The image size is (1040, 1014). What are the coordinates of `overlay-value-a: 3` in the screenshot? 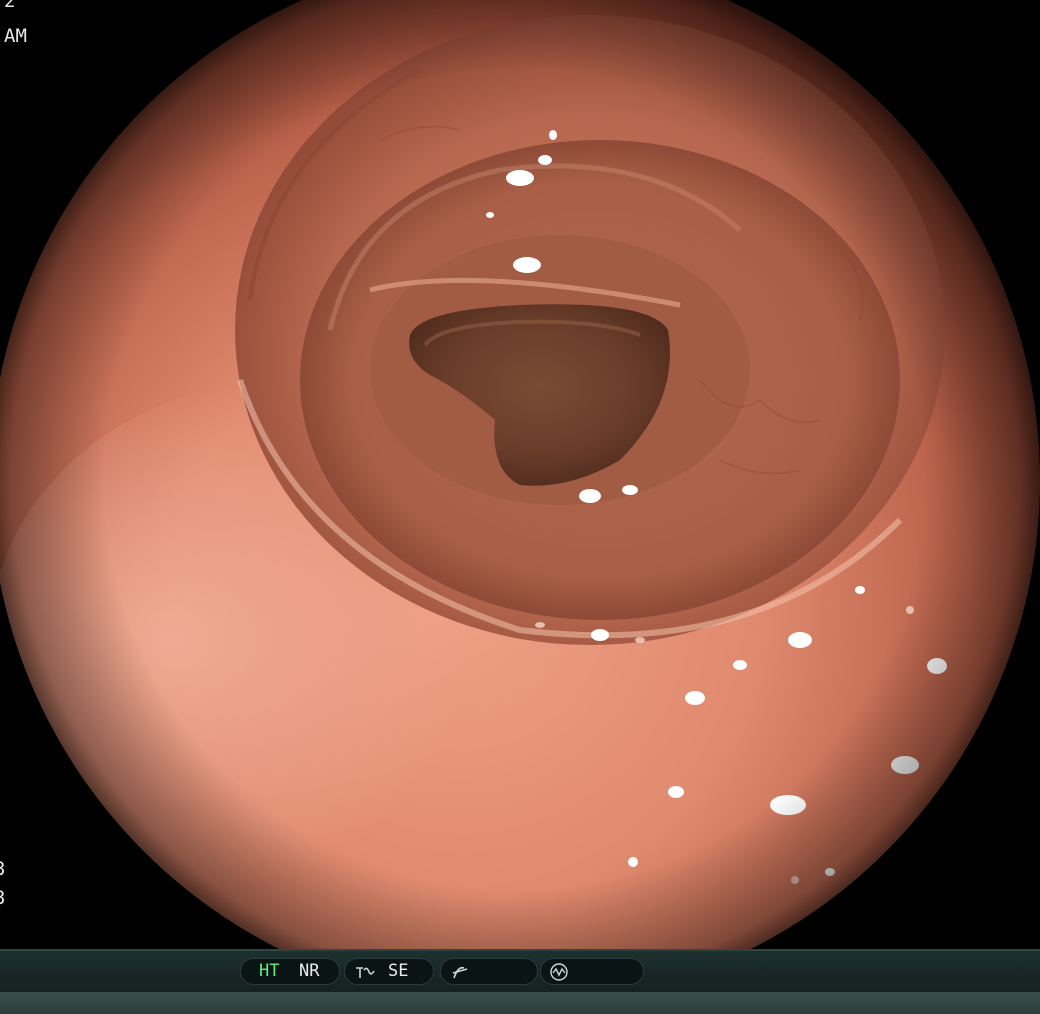 It's located at (2, 869).